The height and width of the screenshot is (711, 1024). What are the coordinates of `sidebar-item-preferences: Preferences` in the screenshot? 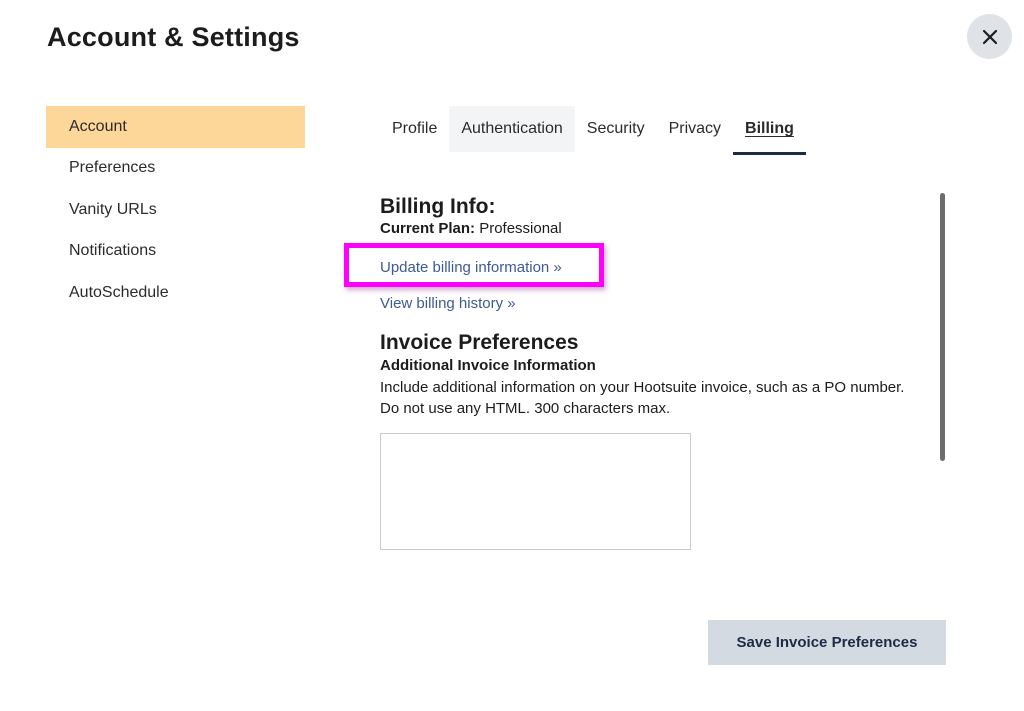 It's located at (175, 169).